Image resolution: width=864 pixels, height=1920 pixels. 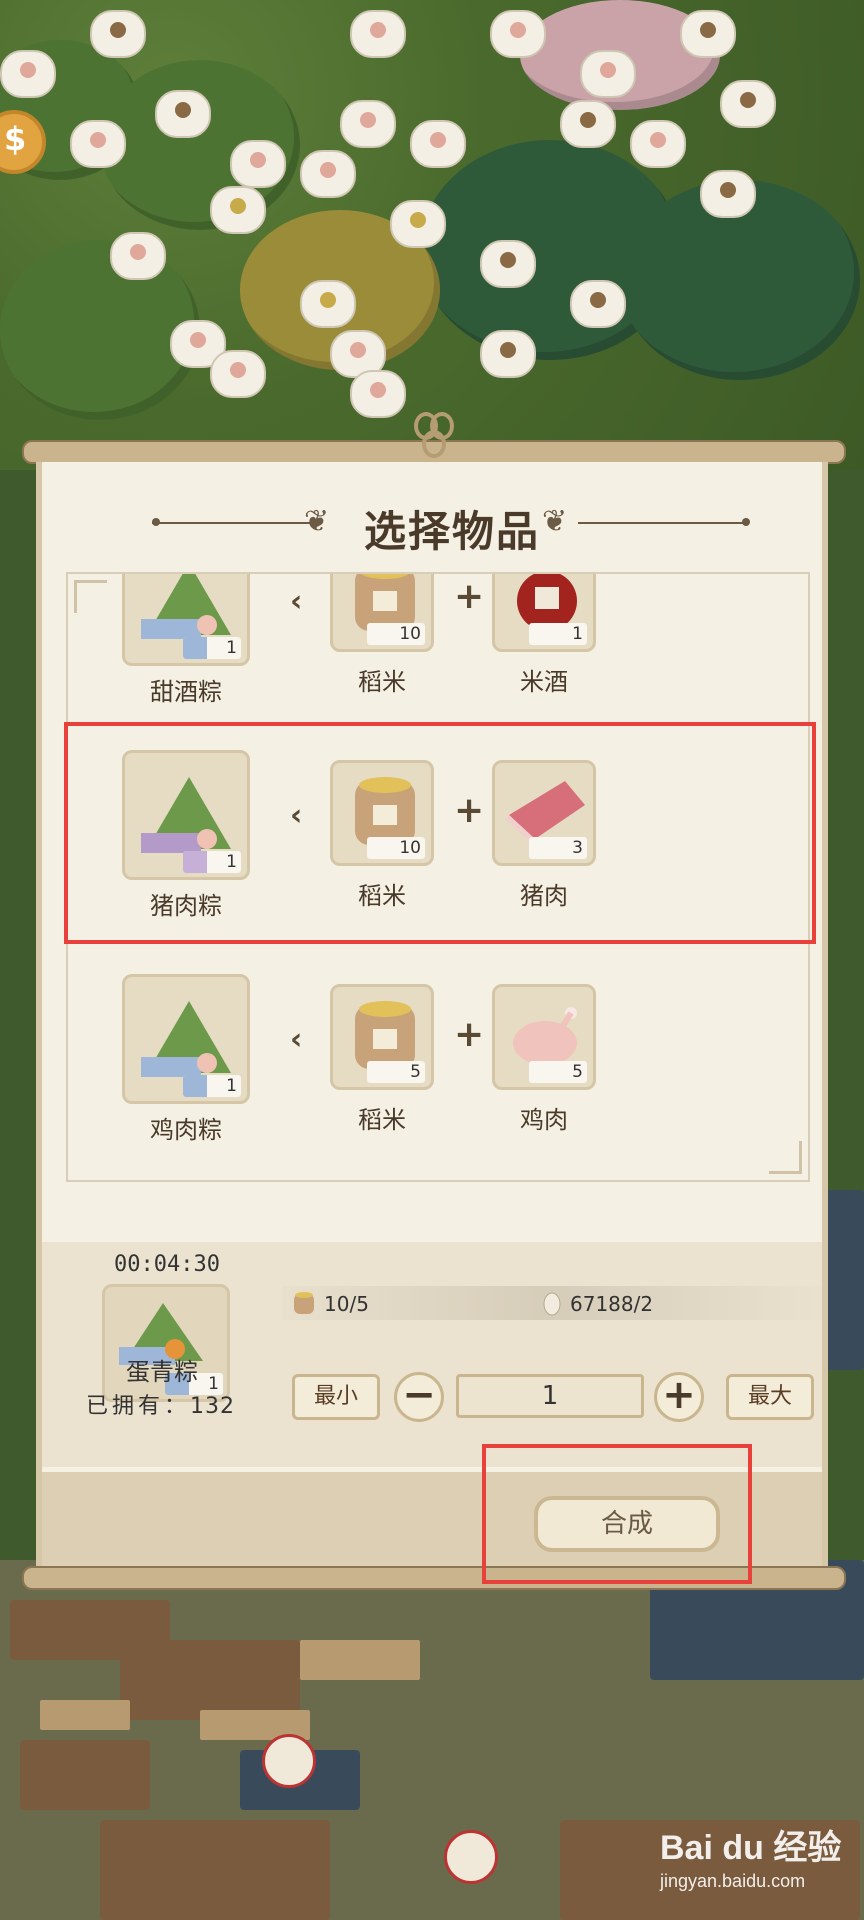 I want to click on min-button: 最小, so click(x=336, y=1397).